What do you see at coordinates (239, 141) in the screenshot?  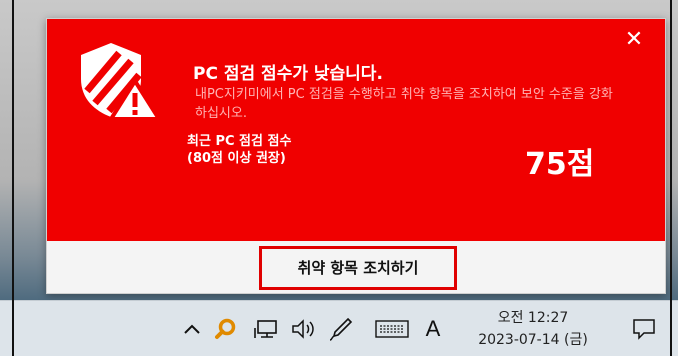 I see `score-label-line1: 최근 PC 점검 점수` at bounding box center [239, 141].